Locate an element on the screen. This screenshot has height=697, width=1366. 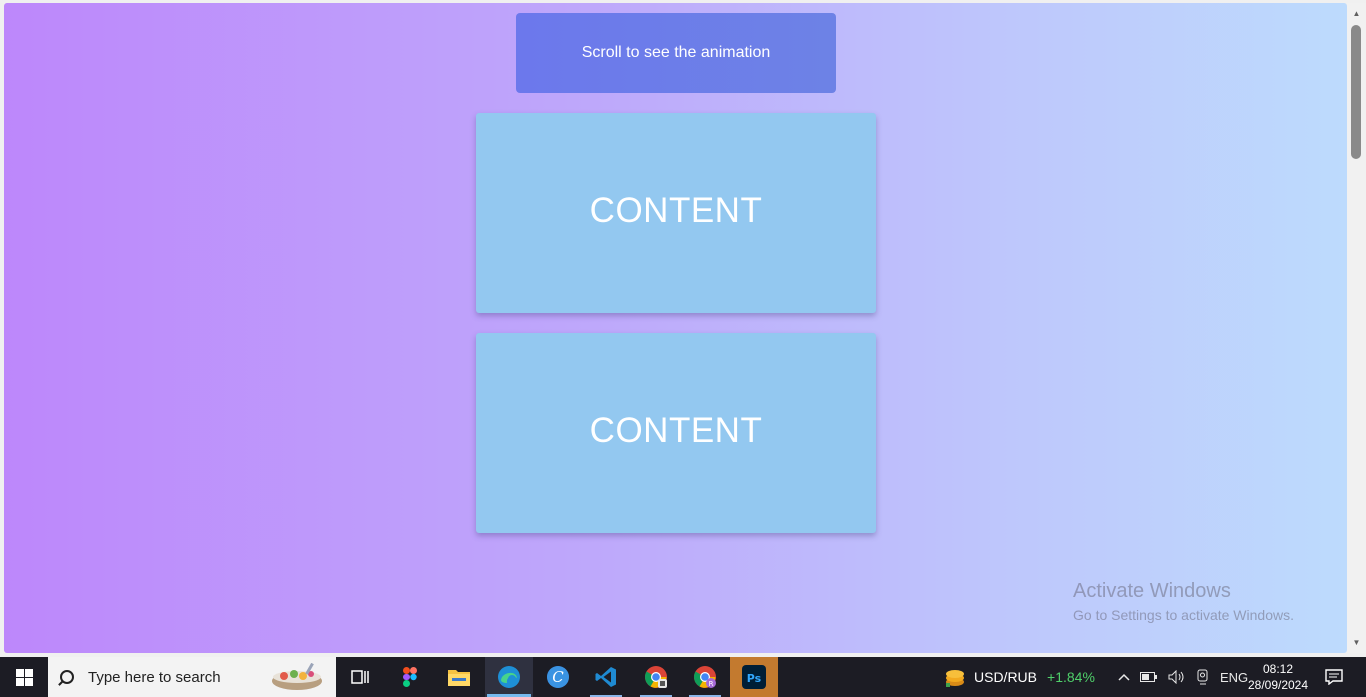
notification-center-button is located at coordinates (1334, 677).